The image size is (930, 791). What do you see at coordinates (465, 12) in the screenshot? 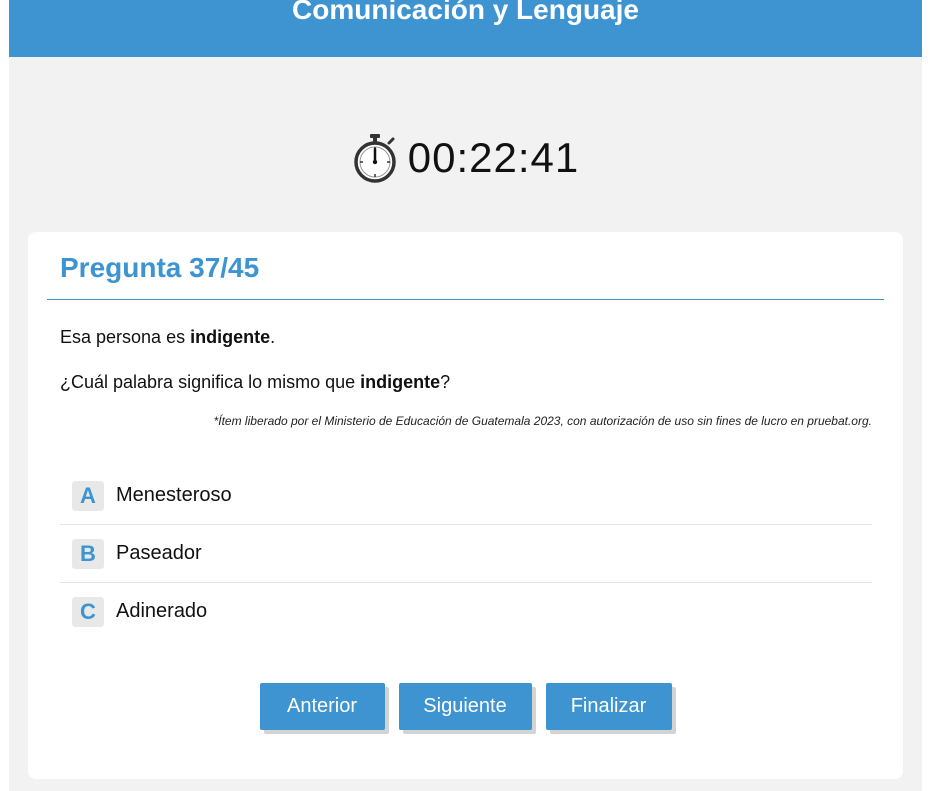
I see `subject-title: Comunicación y Lenguaje` at bounding box center [465, 12].